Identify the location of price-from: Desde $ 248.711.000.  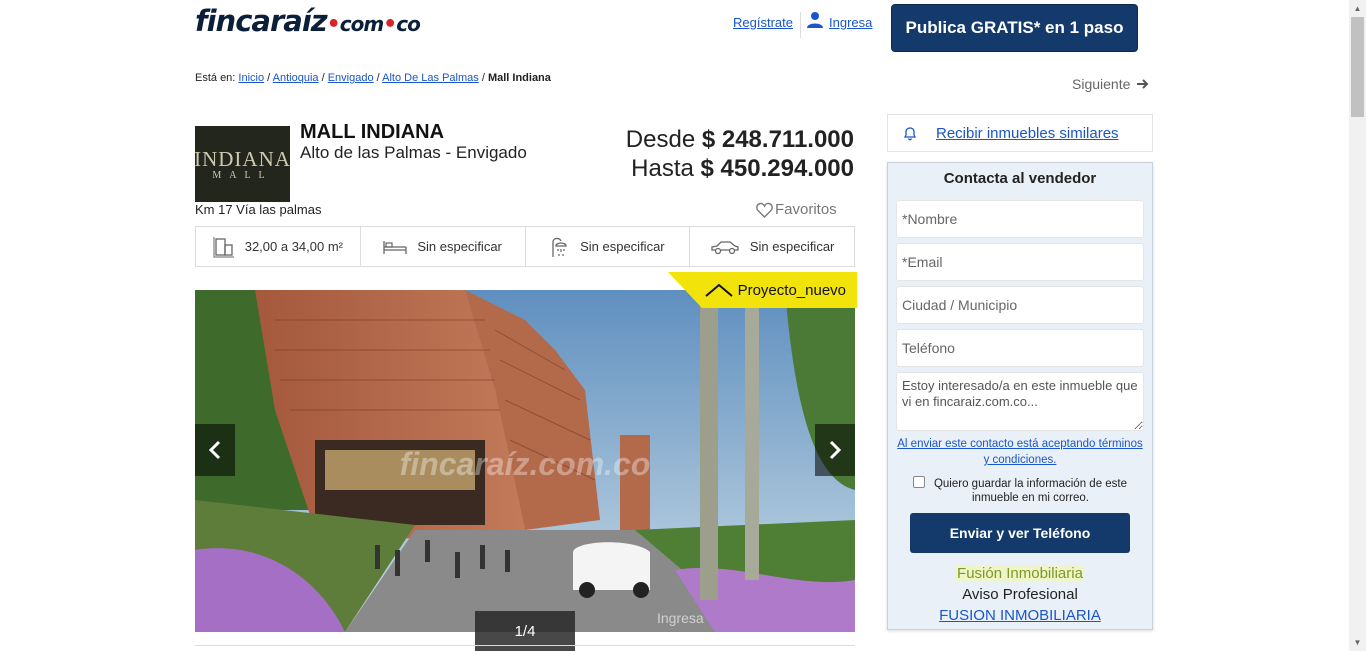
(740, 140).